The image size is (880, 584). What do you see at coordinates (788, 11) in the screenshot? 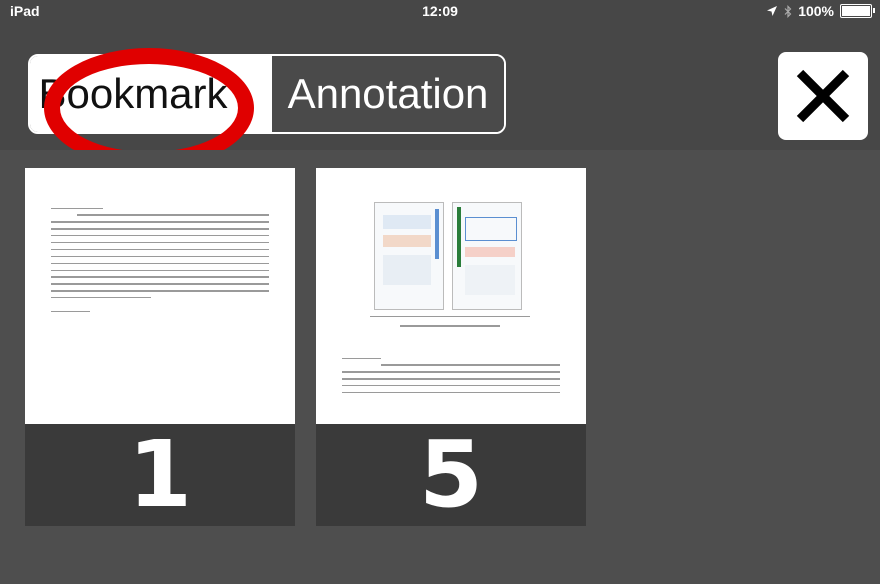
I see `bluetooth-icon` at bounding box center [788, 11].